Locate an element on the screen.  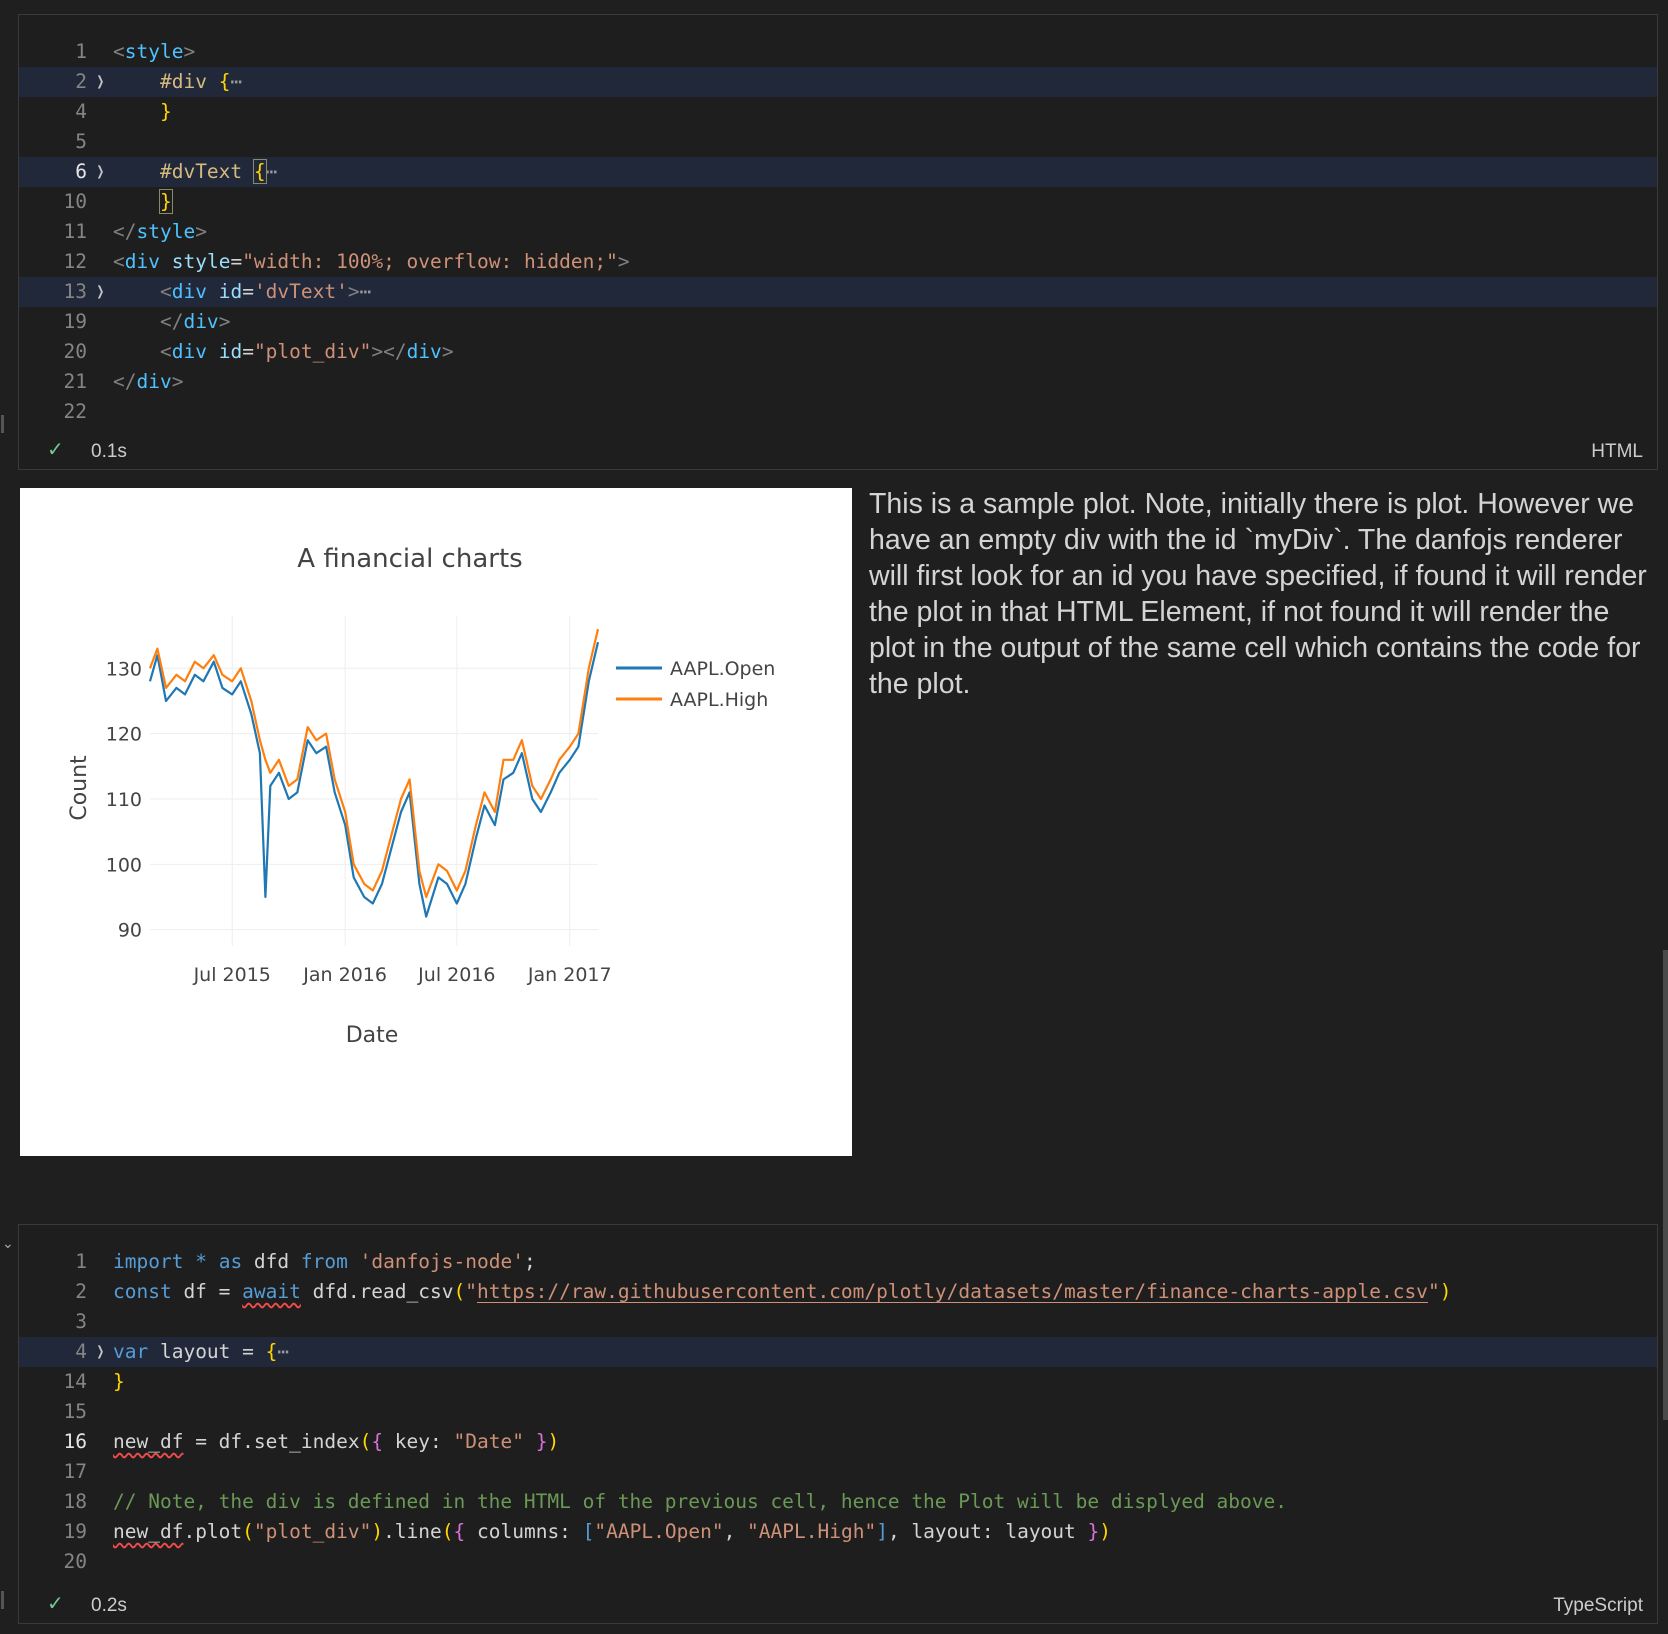
code-token: .plot is located at coordinates (213, 1531).